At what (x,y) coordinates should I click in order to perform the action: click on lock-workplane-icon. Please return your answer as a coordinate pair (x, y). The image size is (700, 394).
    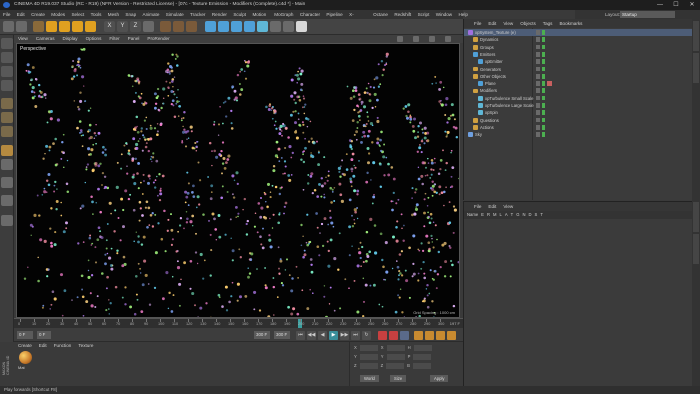
    Looking at the image, I should click on (7, 200).